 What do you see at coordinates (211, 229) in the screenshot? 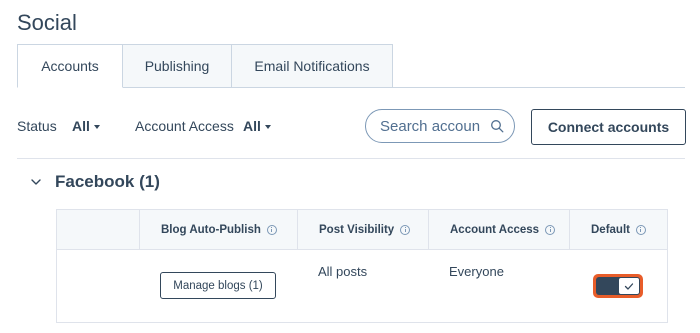
I see `column-header-label: Blog Auto-Publish` at bounding box center [211, 229].